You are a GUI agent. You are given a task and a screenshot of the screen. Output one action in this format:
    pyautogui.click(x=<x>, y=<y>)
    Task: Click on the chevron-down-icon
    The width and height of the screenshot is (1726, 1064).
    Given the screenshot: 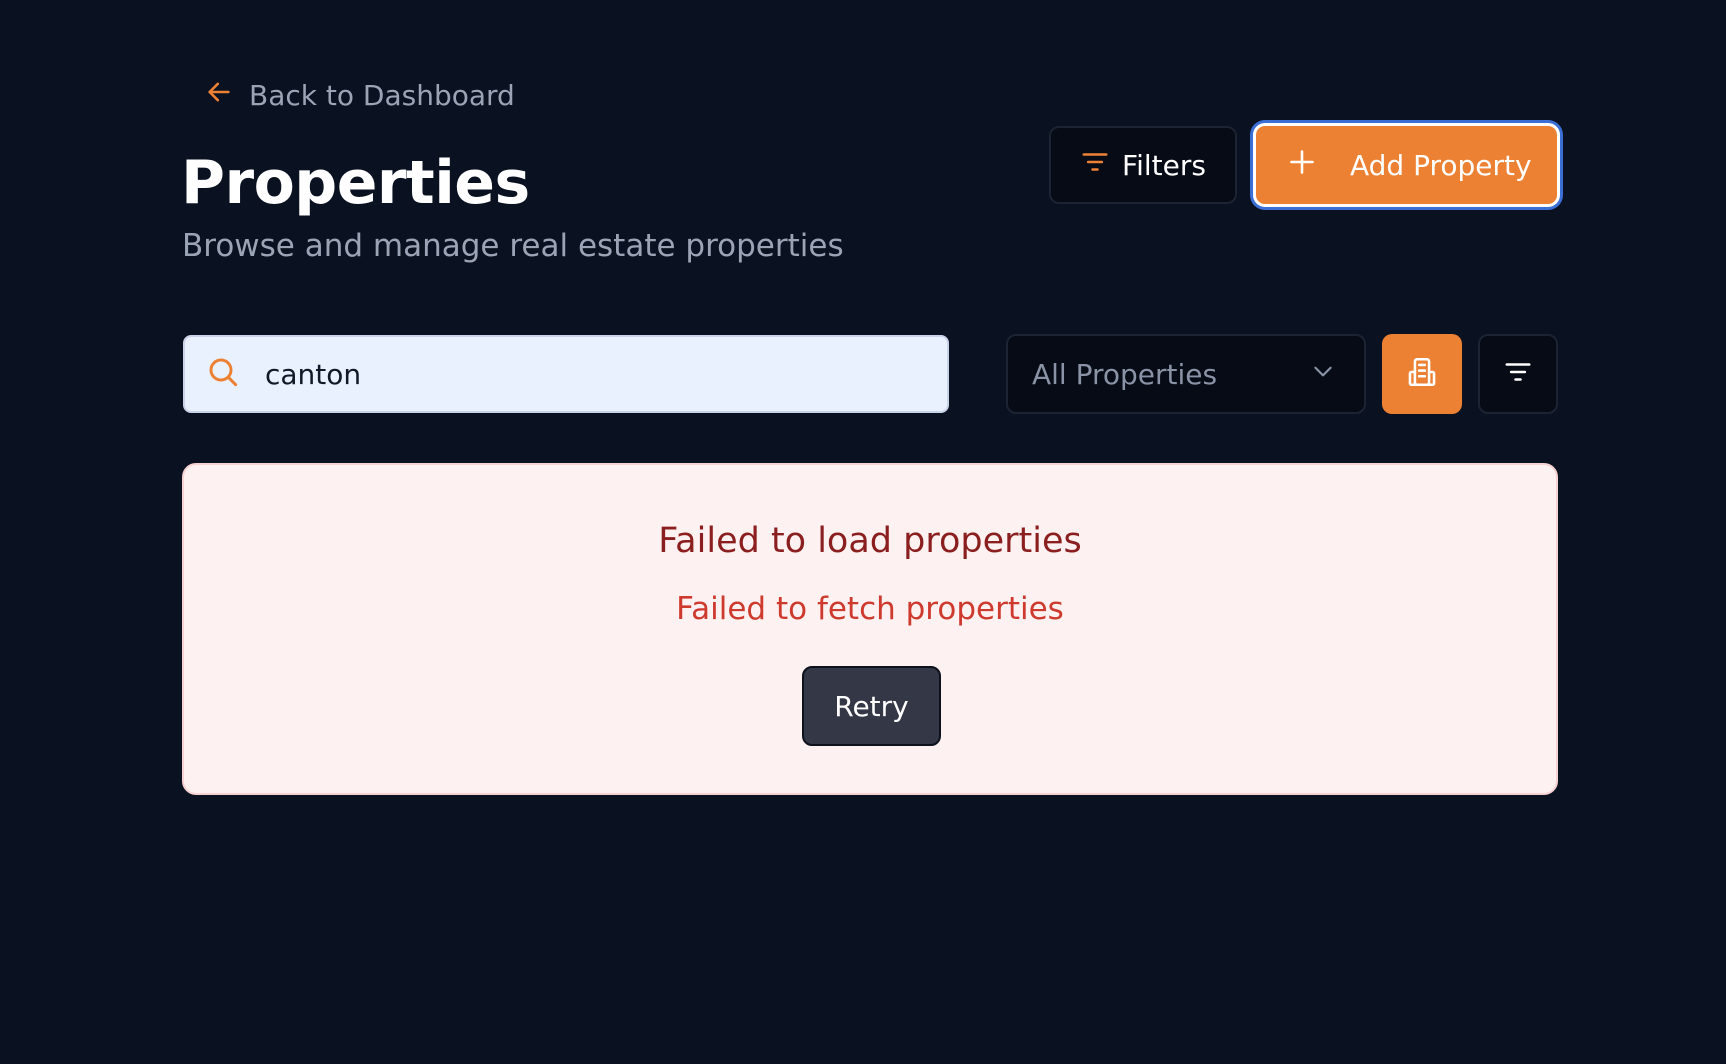 What is the action you would take?
    pyautogui.click(x=1323, y=374)
    